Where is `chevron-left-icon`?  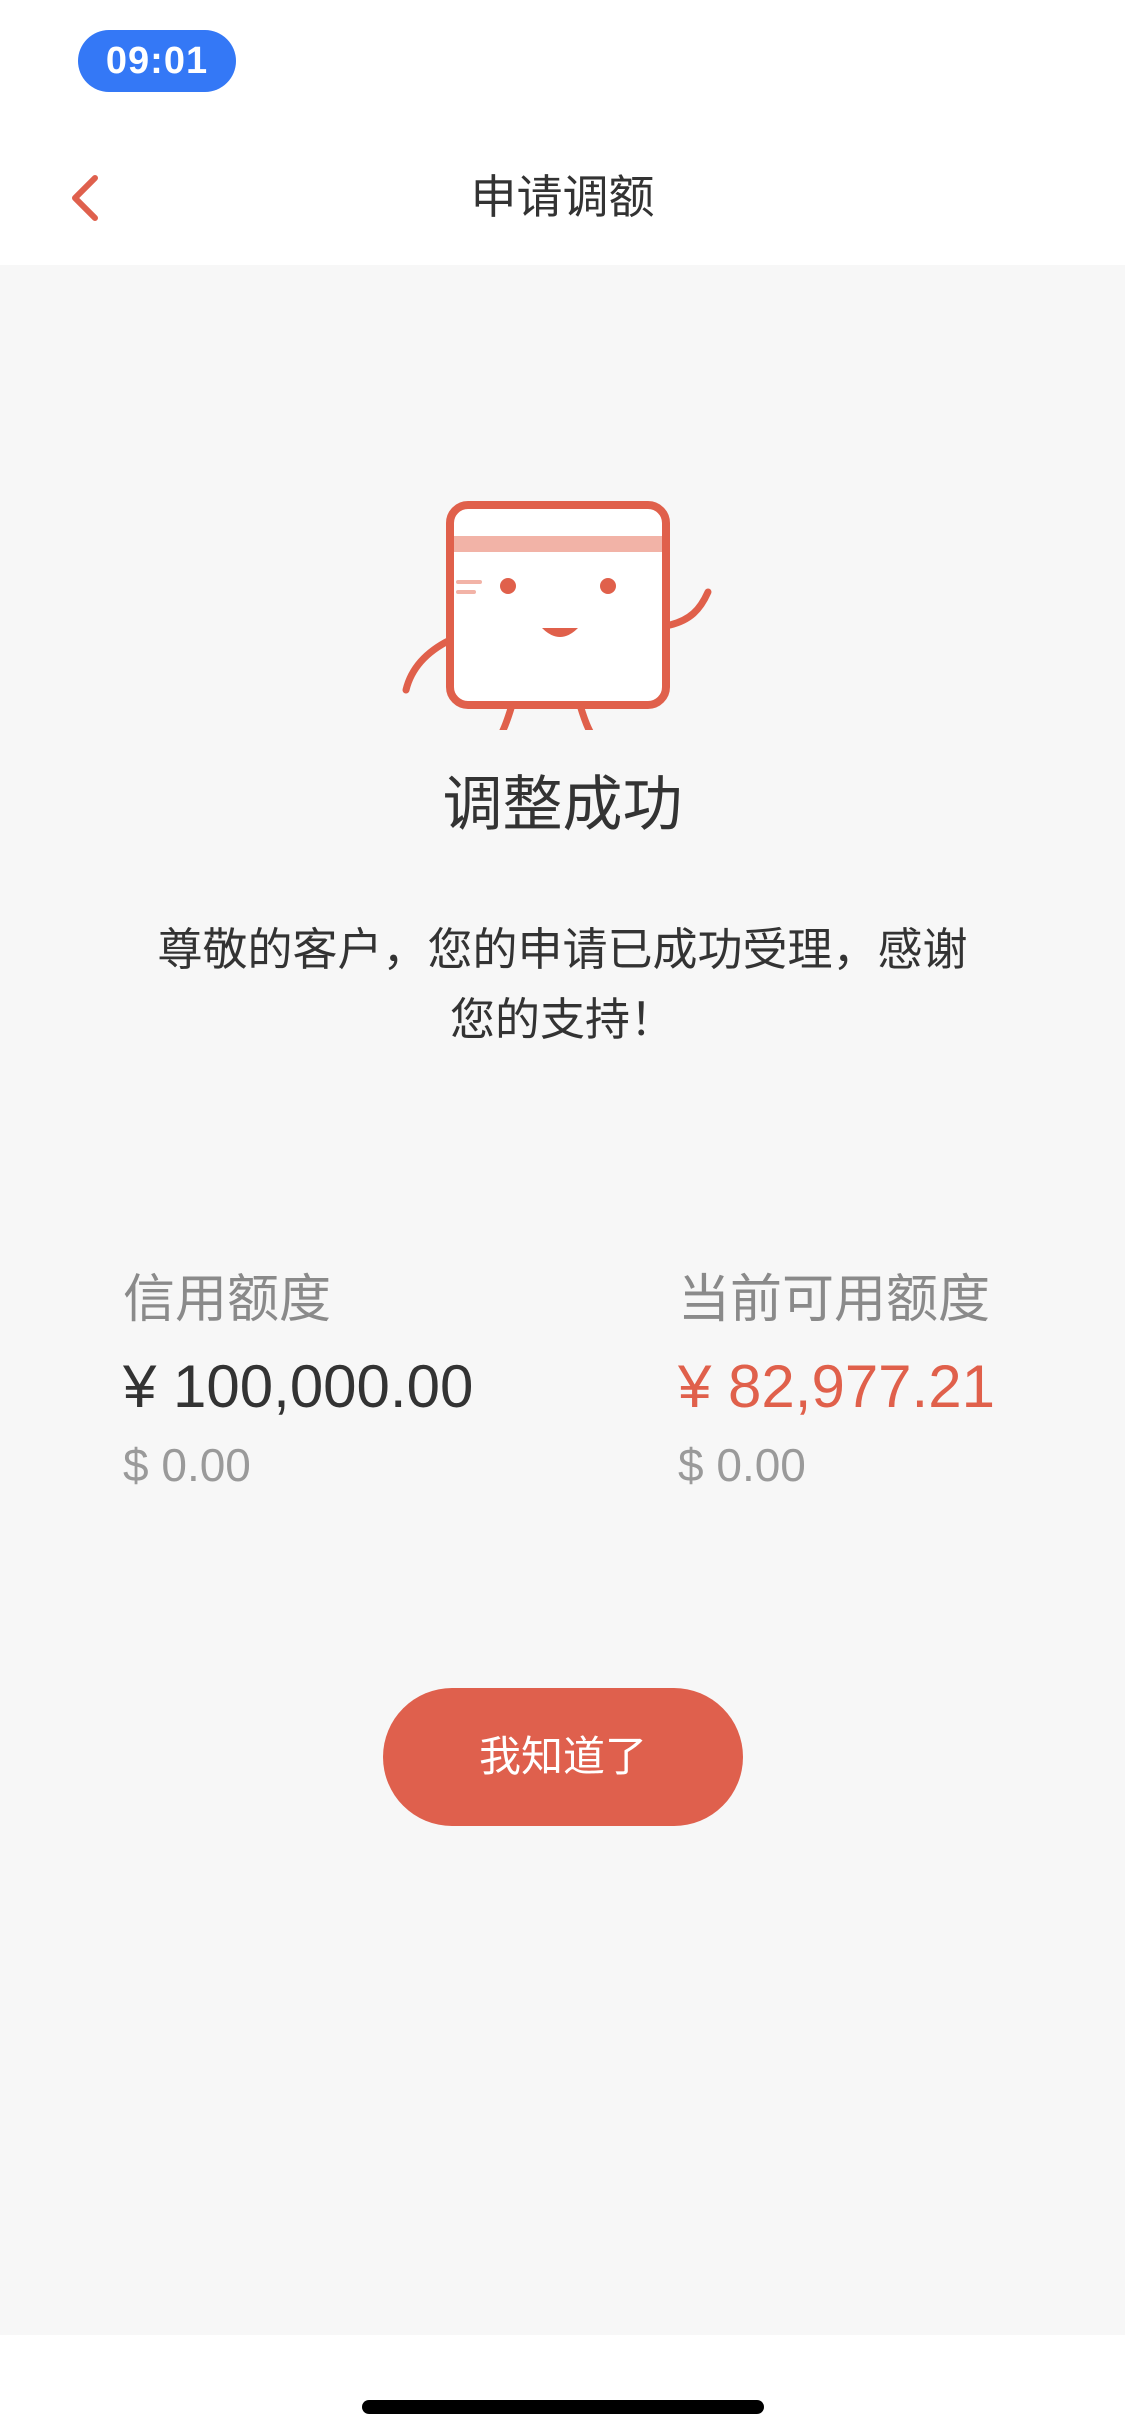
chevron-left-icon is located at coordinates (85, 197).